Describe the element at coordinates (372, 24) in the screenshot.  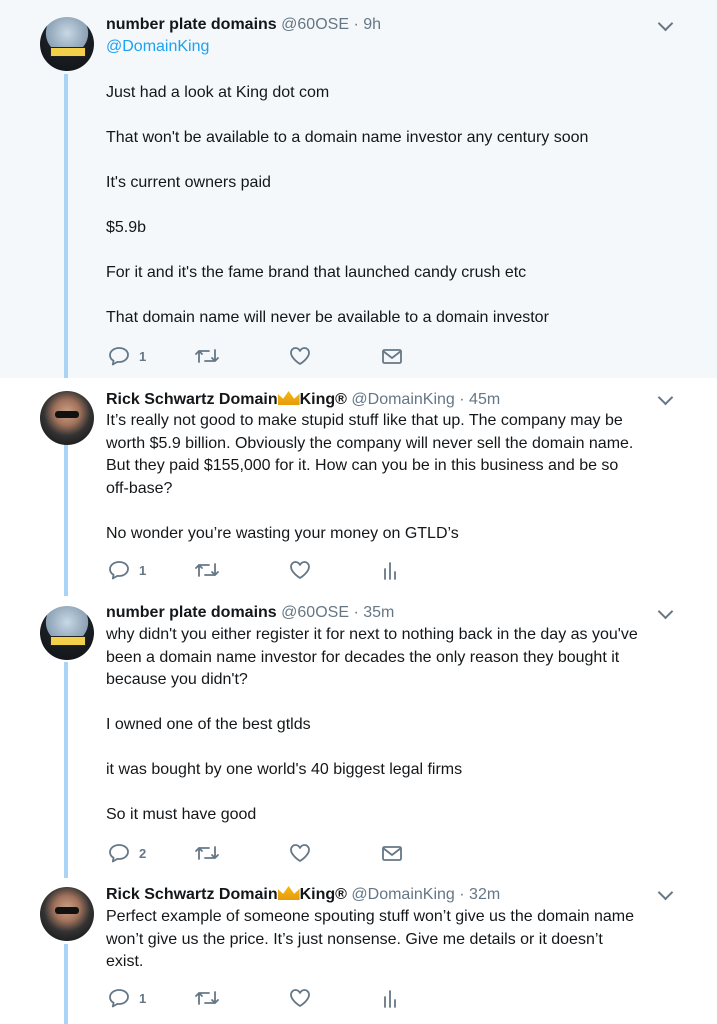
I see `timestamp: 9h` at that location.